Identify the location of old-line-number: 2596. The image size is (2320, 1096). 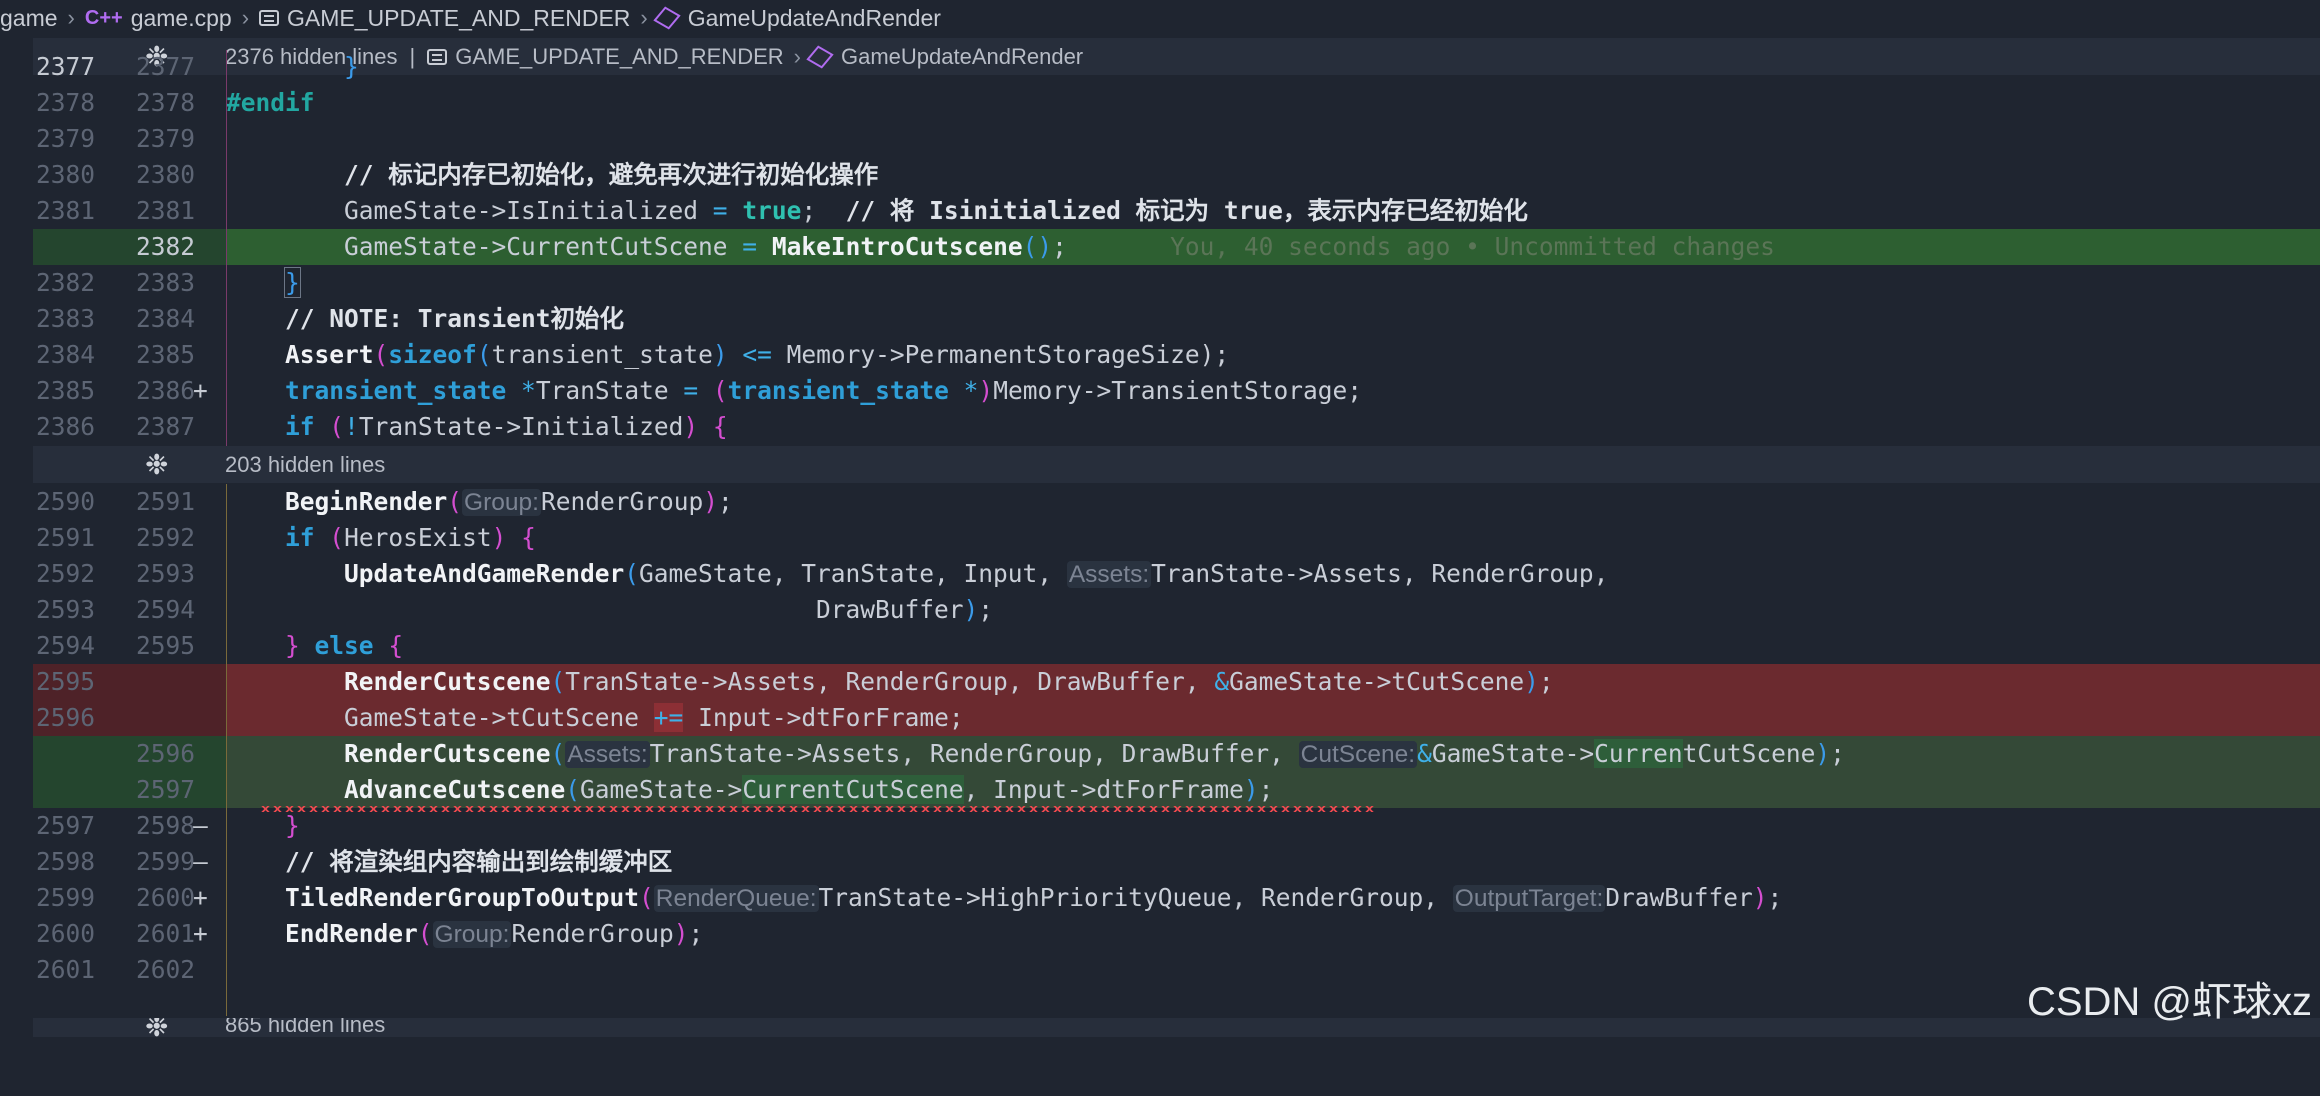
(65, 717).